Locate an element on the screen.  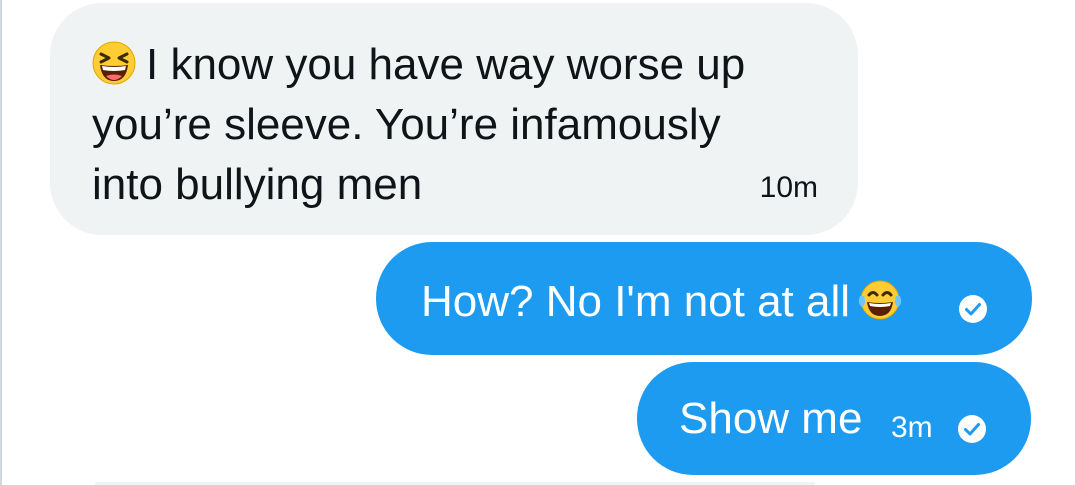
outgoing-message-text: How? No I'm not at all is located at coordinates (662, 301).